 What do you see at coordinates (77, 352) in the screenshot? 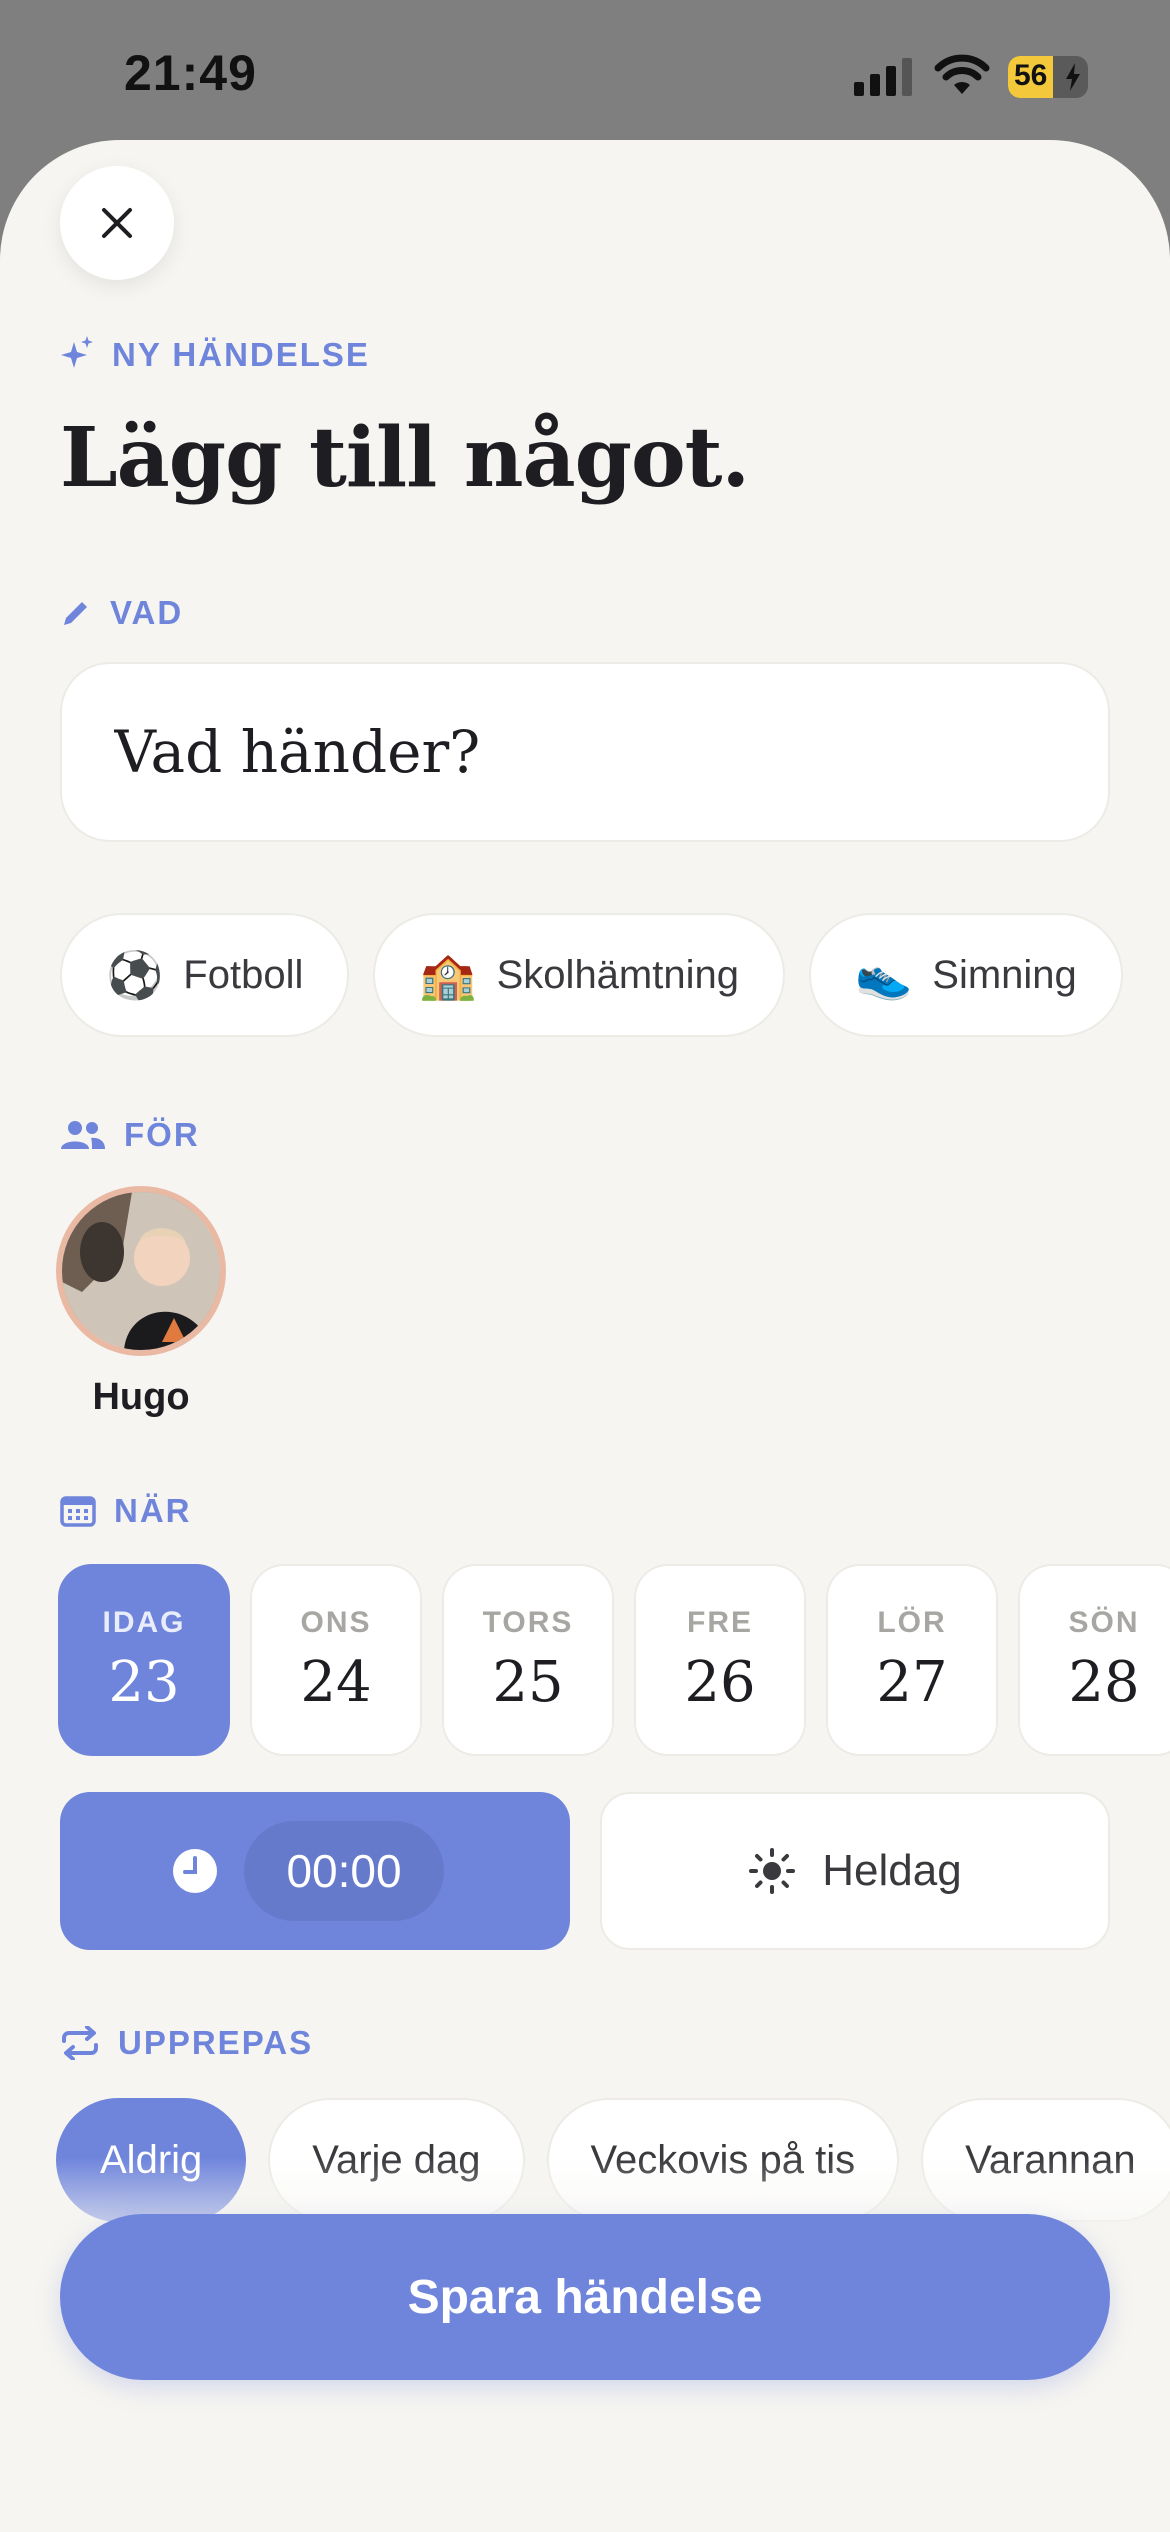
I see `sparkle-icon` at bounding box center [77, 352].